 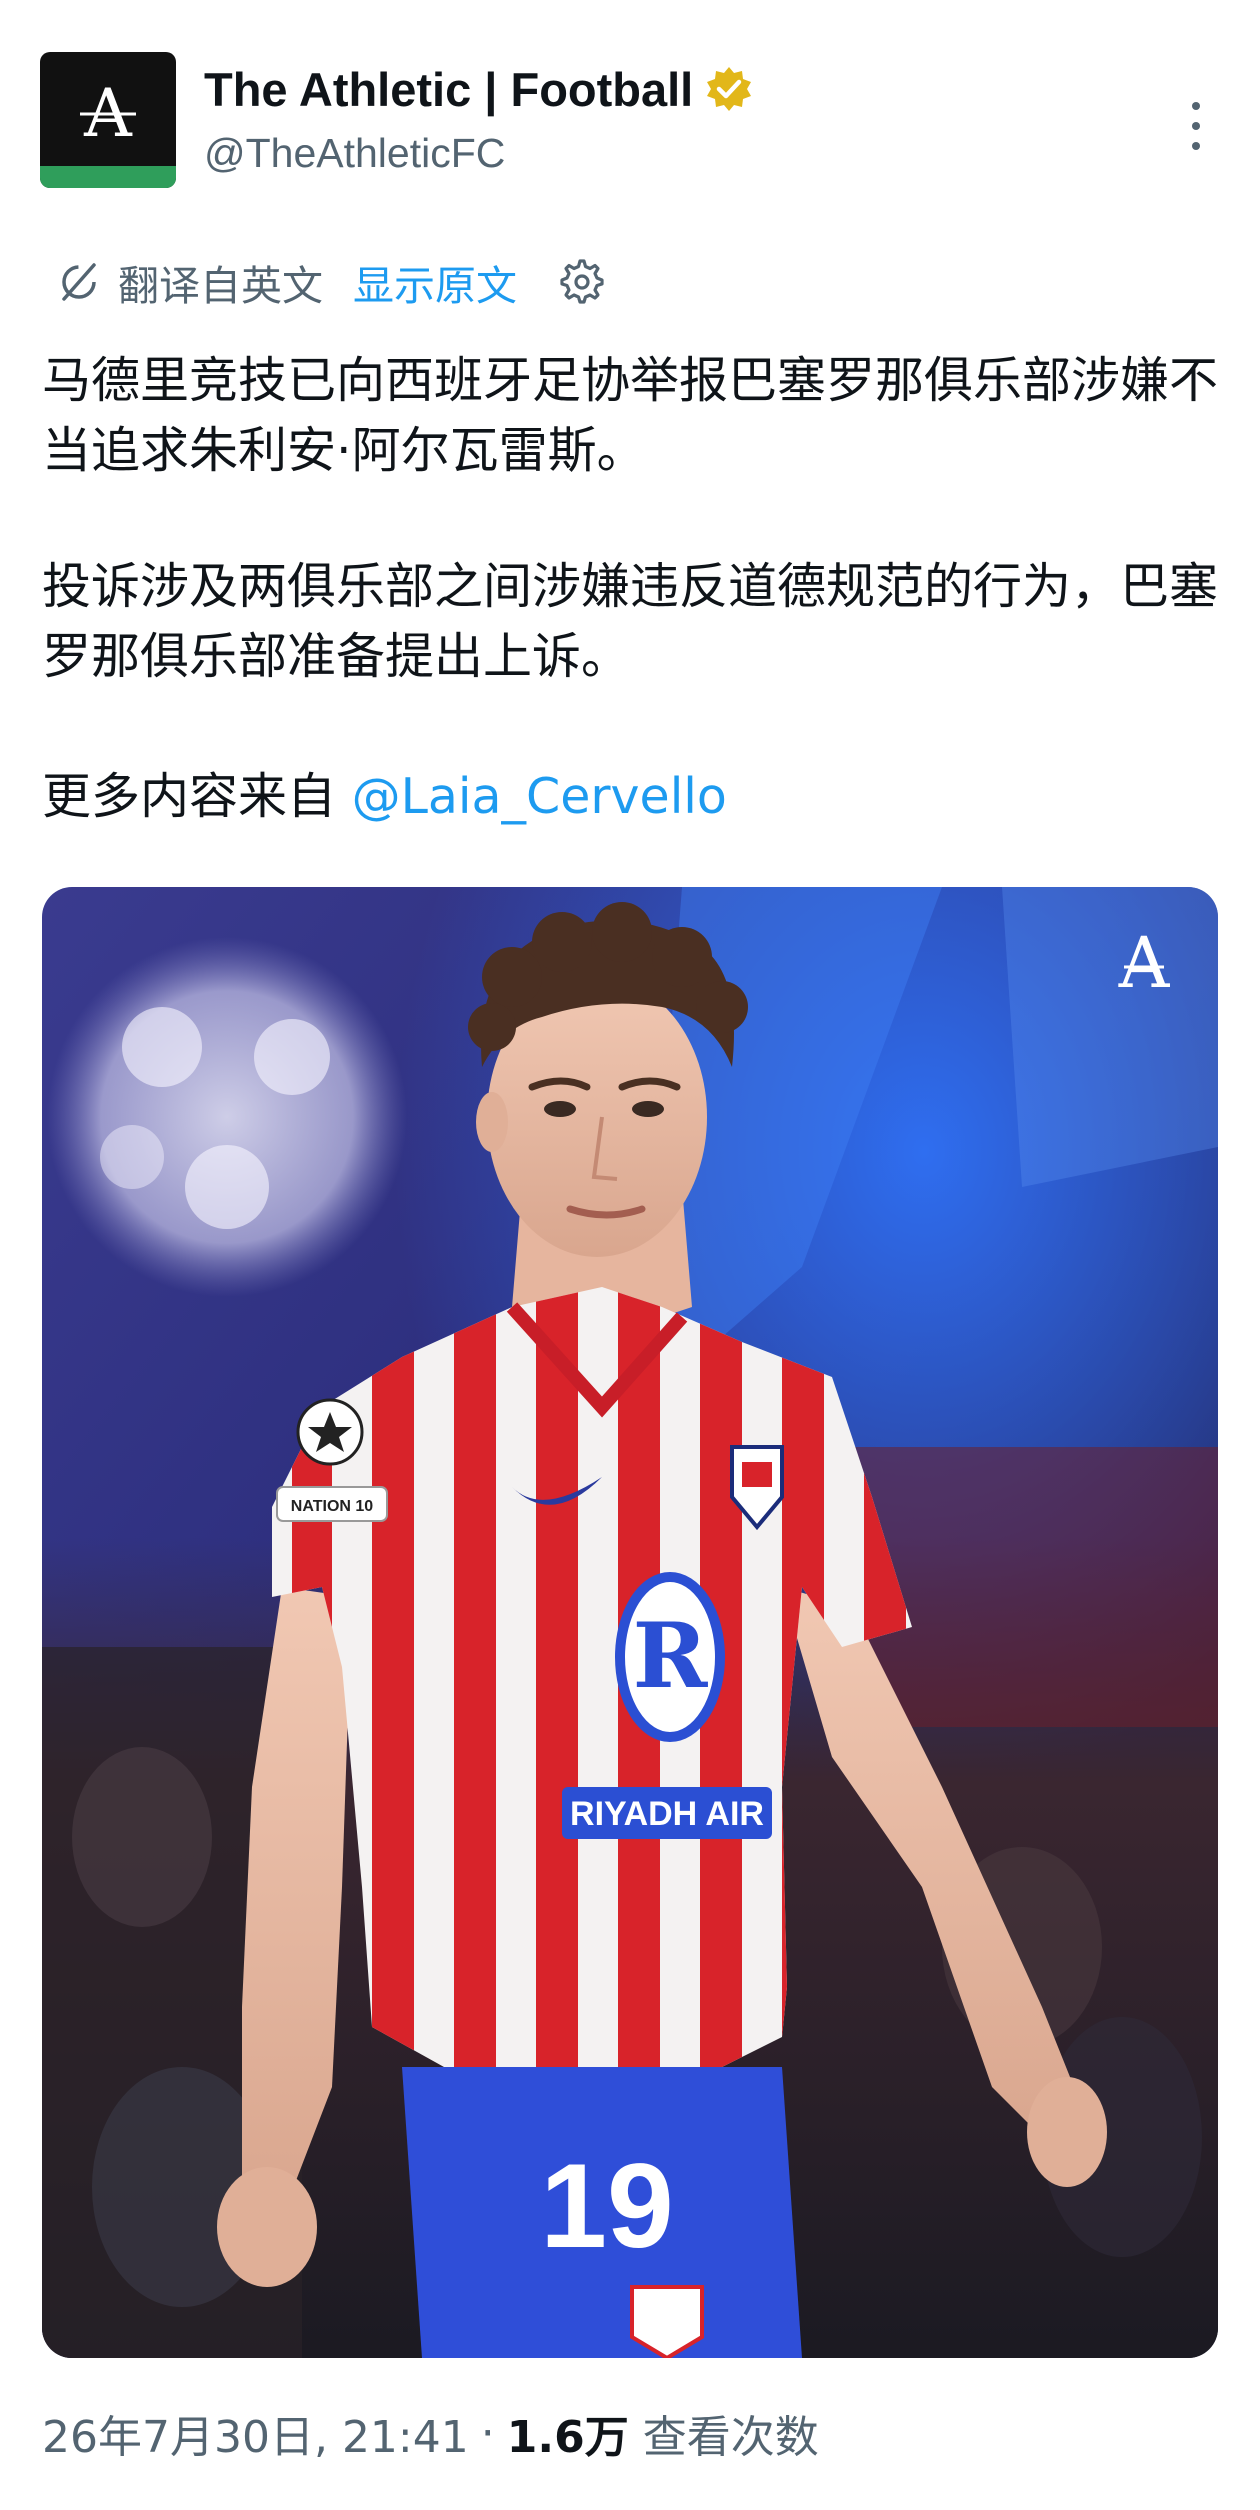 I want to click on shirt-number: 19, so click(x=606, y=2206).